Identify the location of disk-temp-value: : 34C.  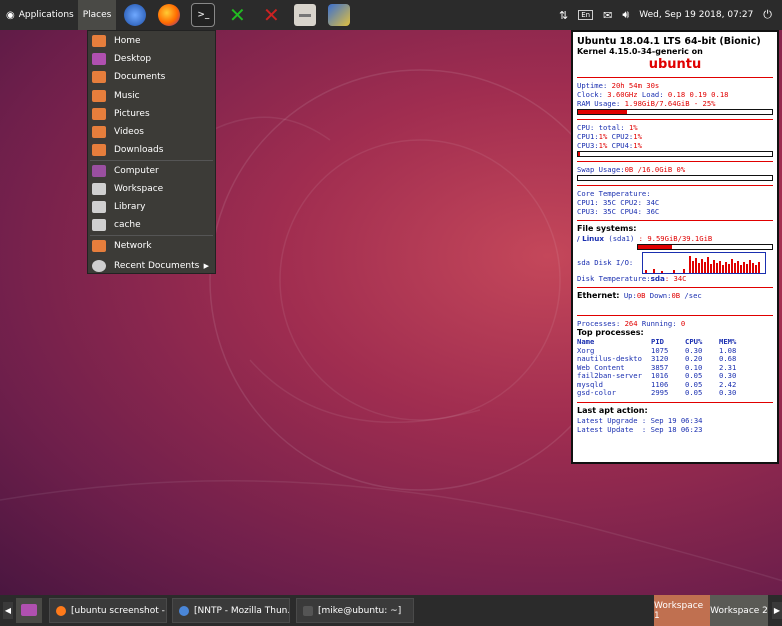
(675, 278).